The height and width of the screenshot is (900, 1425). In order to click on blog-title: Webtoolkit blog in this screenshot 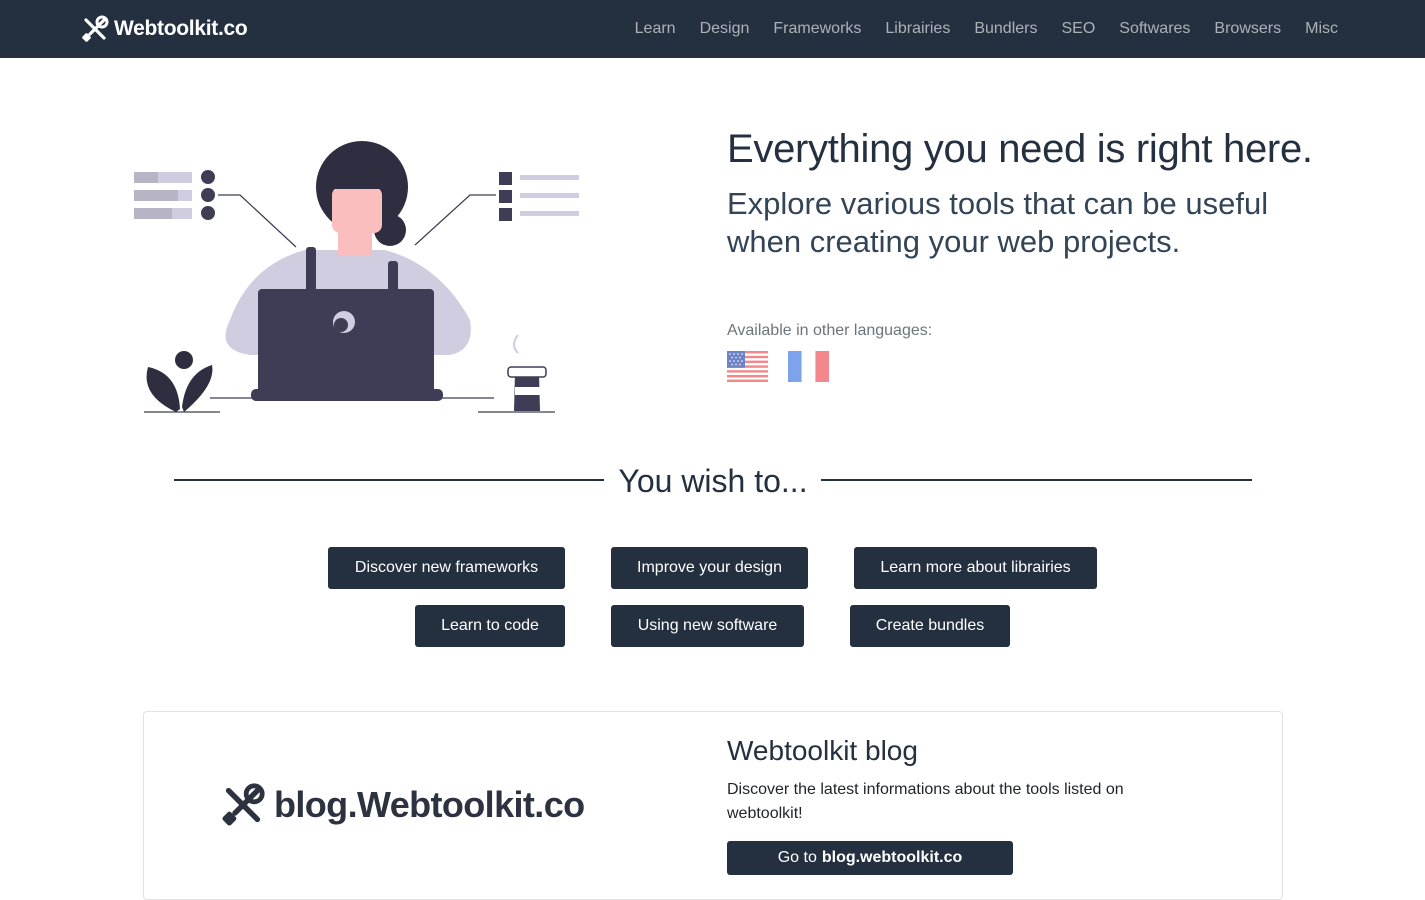, I will do `click(822, 750)`.